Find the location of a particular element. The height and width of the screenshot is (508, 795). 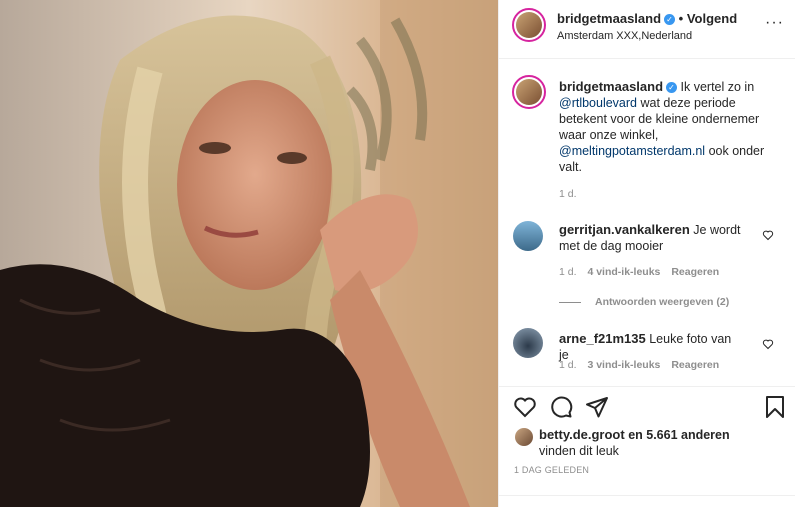

mention-link: @rtlboulevard is located at coordinates (598, 103).